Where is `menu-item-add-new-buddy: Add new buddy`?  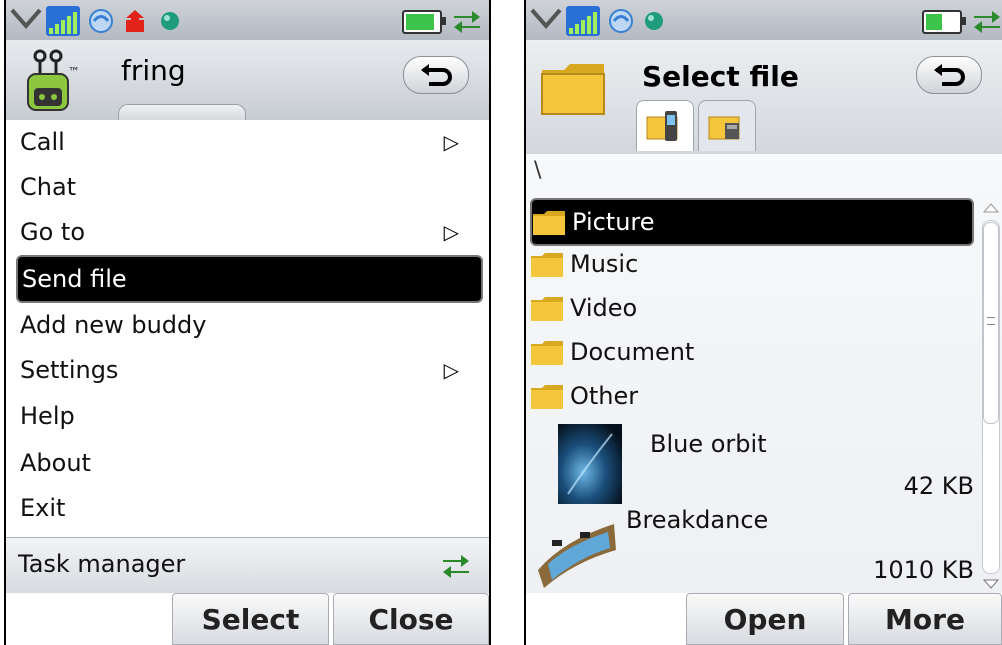
menu-item-add-new-buddy: Add new buddy is located at coordinates (247, 325).